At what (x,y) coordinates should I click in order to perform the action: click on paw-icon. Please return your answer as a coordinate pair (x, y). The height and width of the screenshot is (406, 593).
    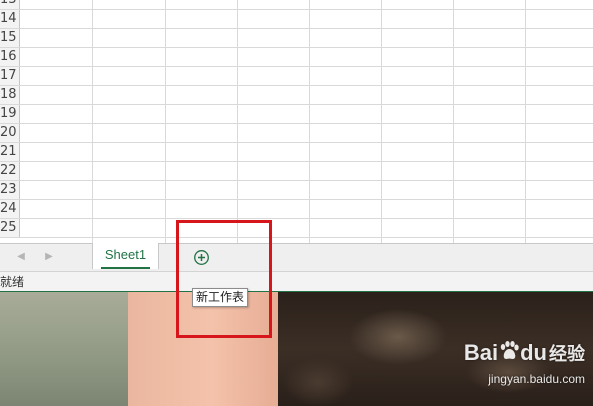
    Looking at the image, I should click on (509, 350).